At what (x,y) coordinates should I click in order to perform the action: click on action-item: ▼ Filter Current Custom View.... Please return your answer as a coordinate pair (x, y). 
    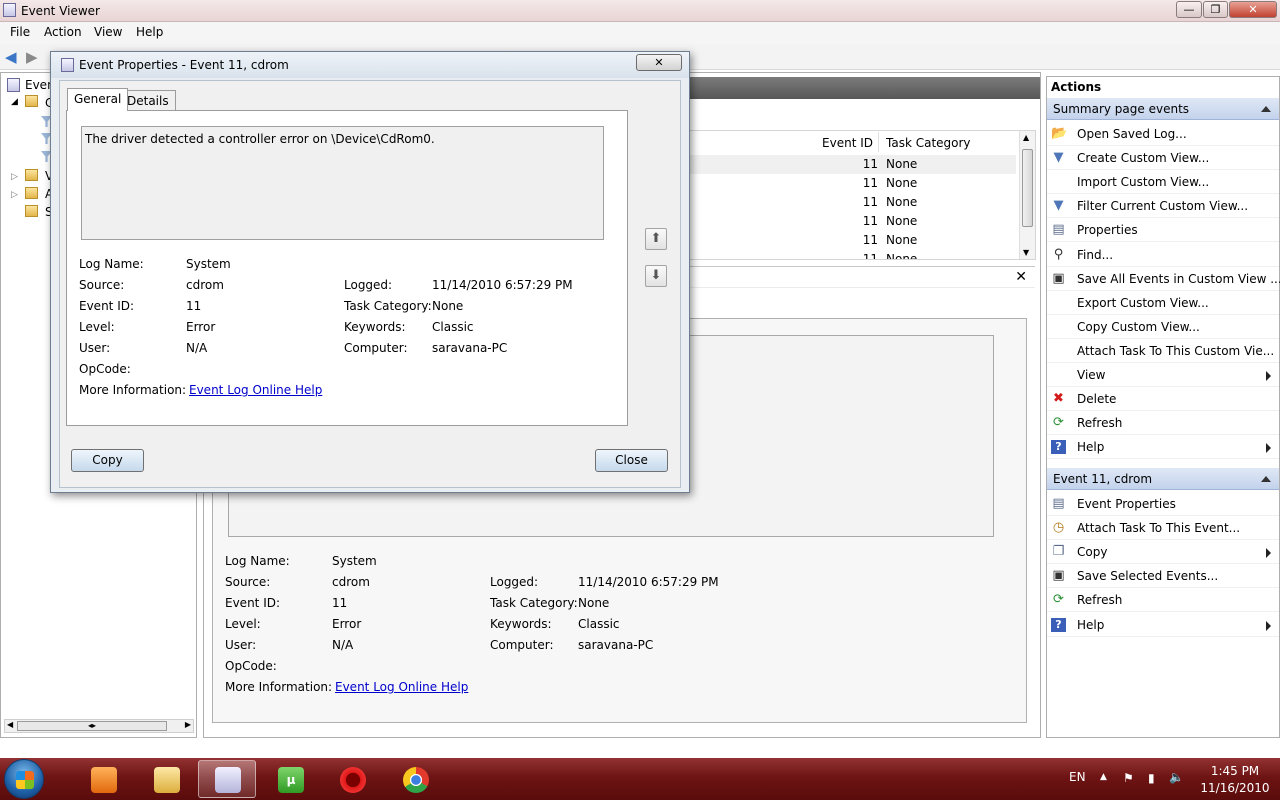
    Looking at the image, I should click on (1163, 206).